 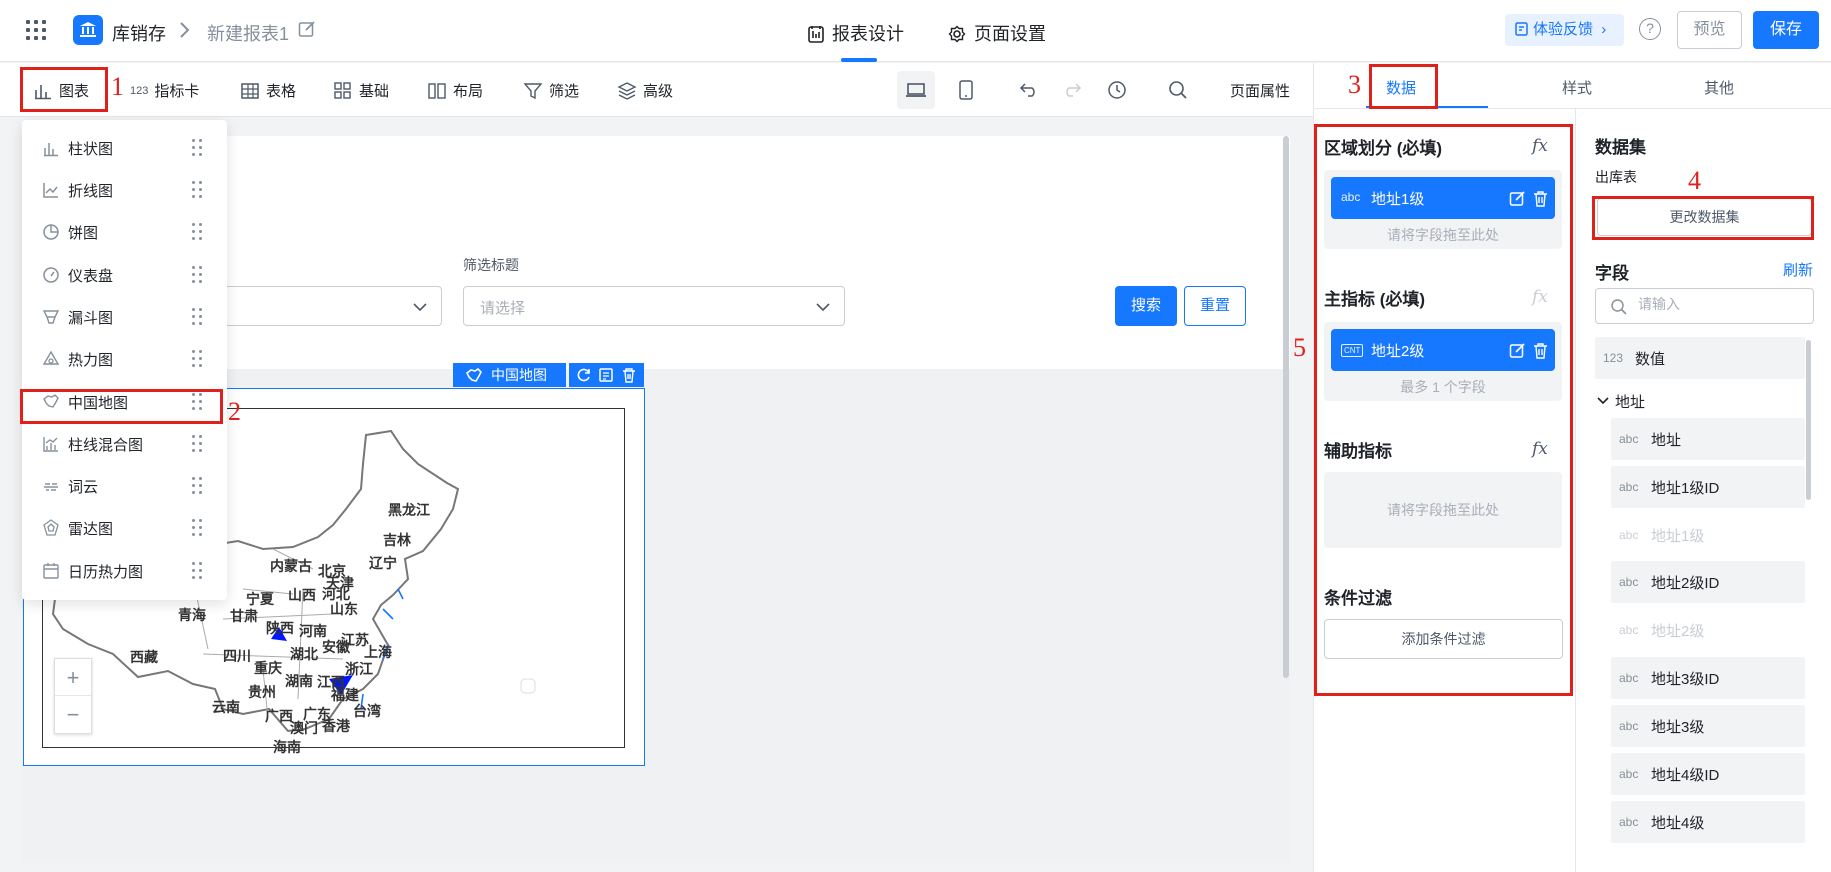 What do you see at coordinates (1260, 90) in the screenshot?
I see `page-properties-button: 页面属性` at bounding box center [1260, 90].